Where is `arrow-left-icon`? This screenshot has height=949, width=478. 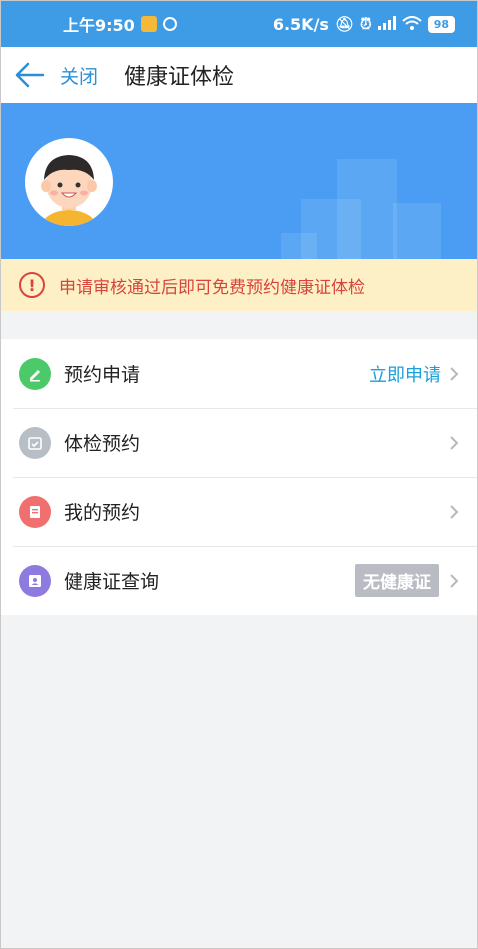 arrow-left-icon is located at coordinates (30, 75).